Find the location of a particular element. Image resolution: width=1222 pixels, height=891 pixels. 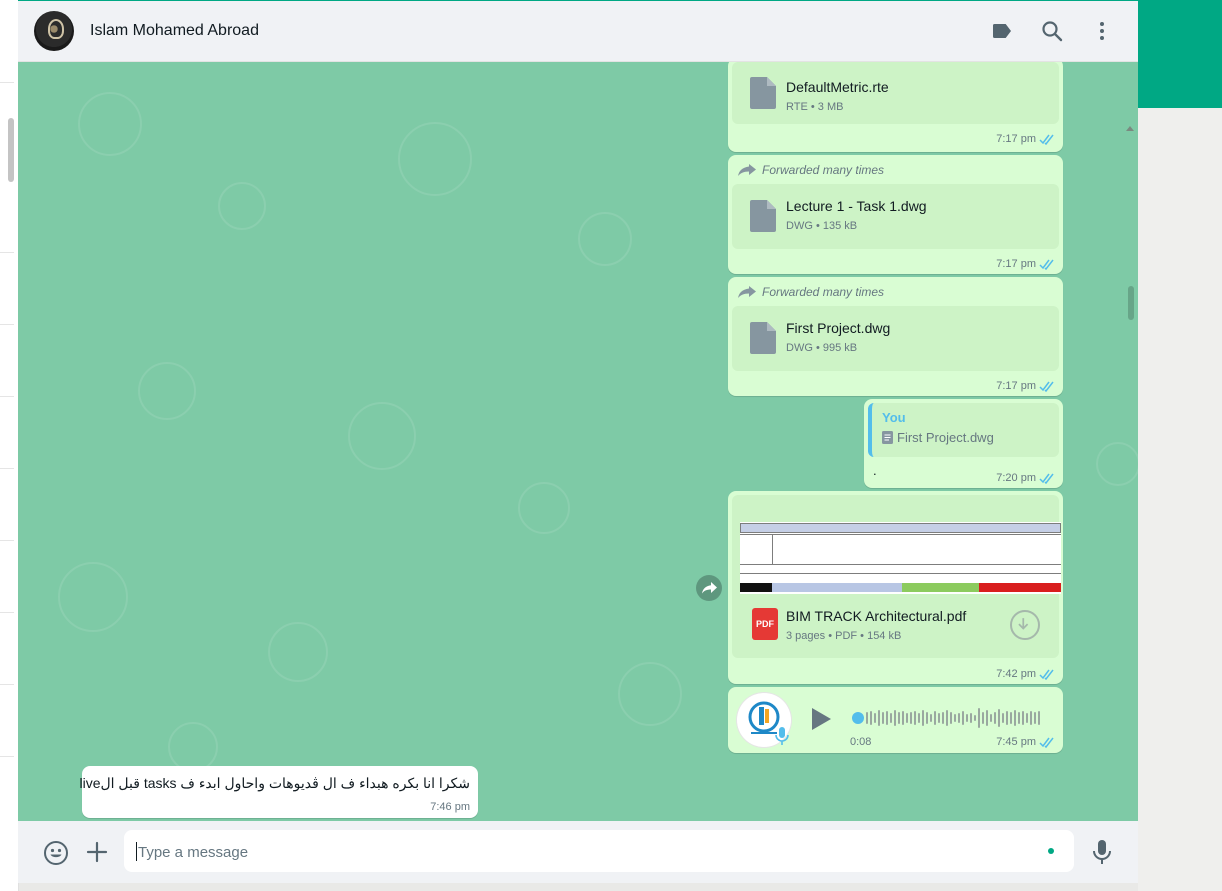

message-time-row: 7:20 pm is located at coordinates (1025, 478).